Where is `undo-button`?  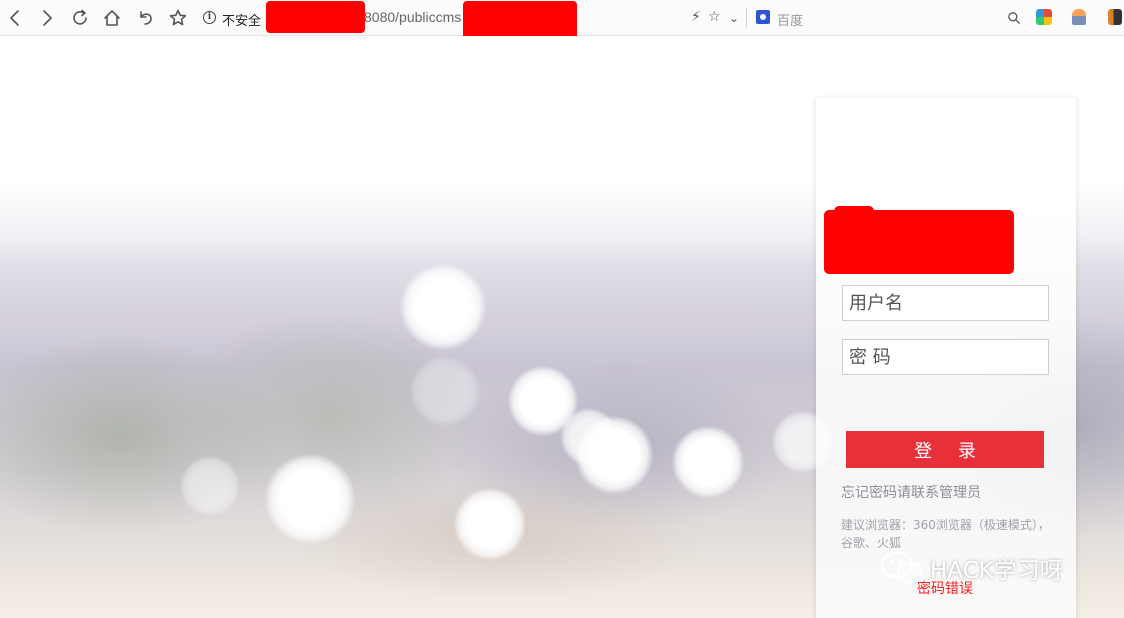
undo-button is located at coordinates (146, 18).